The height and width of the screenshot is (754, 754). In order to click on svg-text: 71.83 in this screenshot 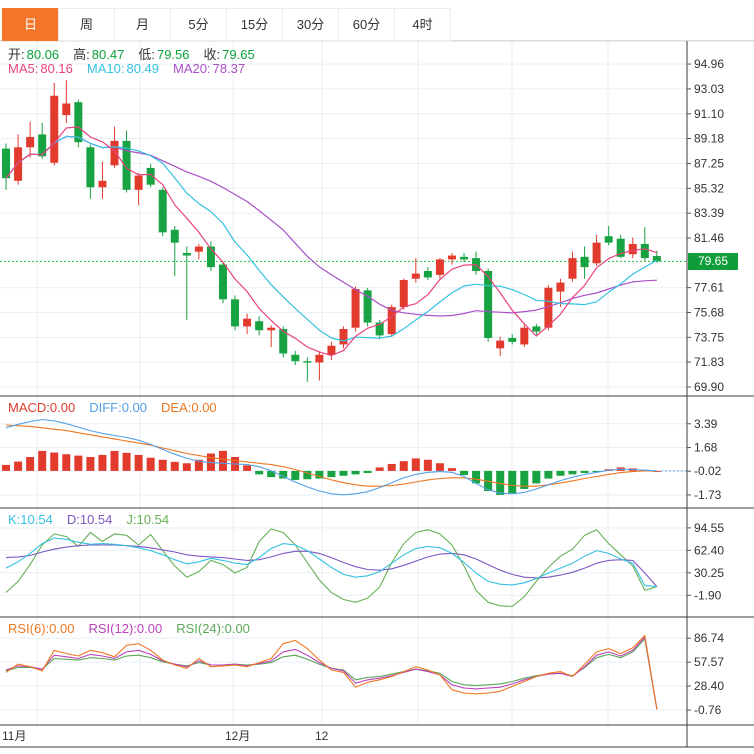, I will do `click(709, 362)`.